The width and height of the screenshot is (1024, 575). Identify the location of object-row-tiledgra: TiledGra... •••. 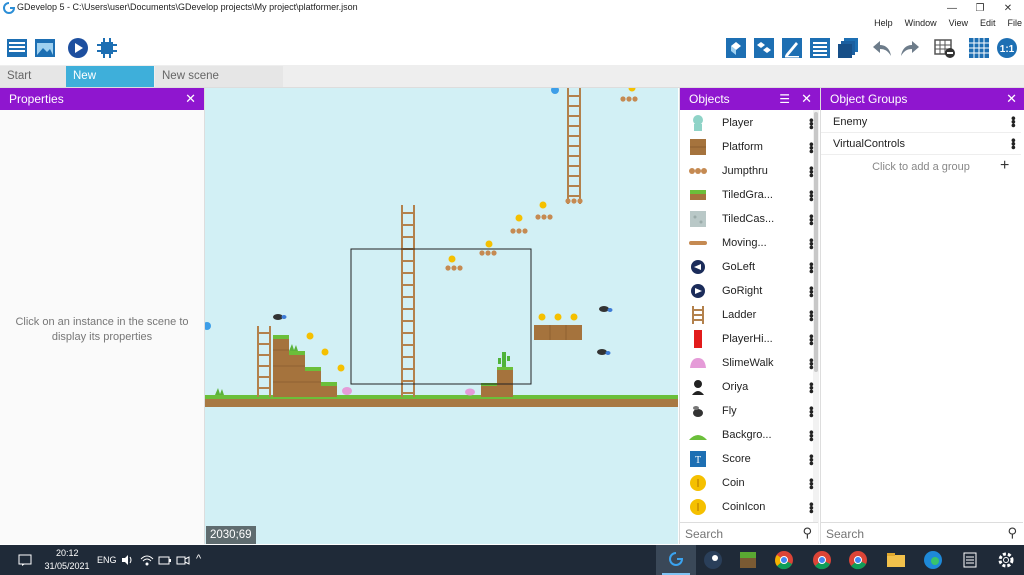
(749, 195).